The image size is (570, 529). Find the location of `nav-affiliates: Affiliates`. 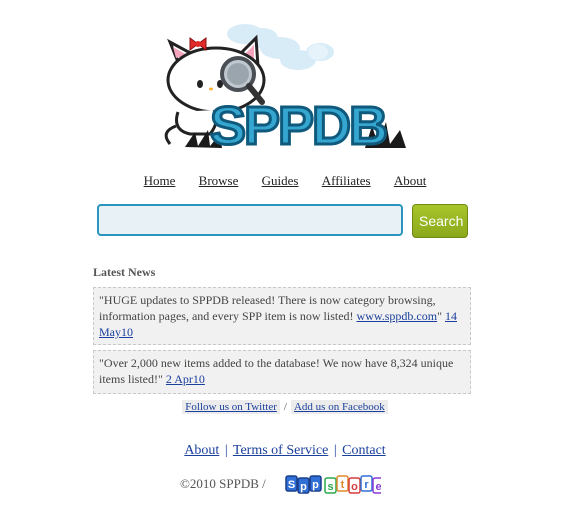

nav-affiliates: Affiliates is located at coordinates (346, 180).